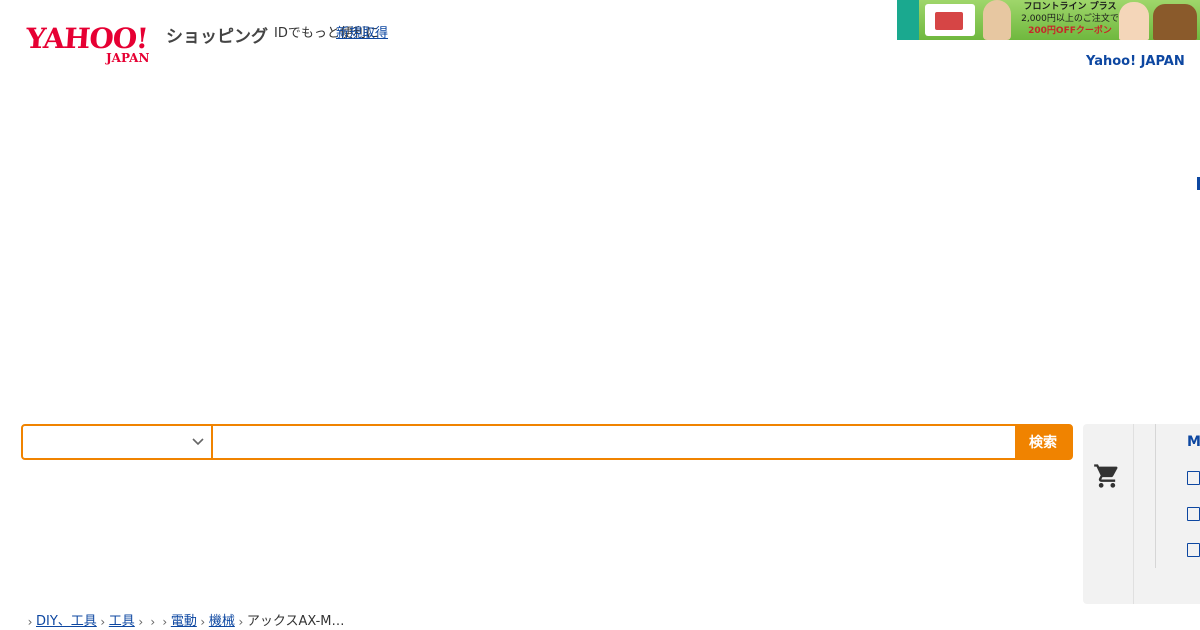  Describe the element at coordinates (1043, 442) in the screenshot. I see `search-button: 検索` at that location.